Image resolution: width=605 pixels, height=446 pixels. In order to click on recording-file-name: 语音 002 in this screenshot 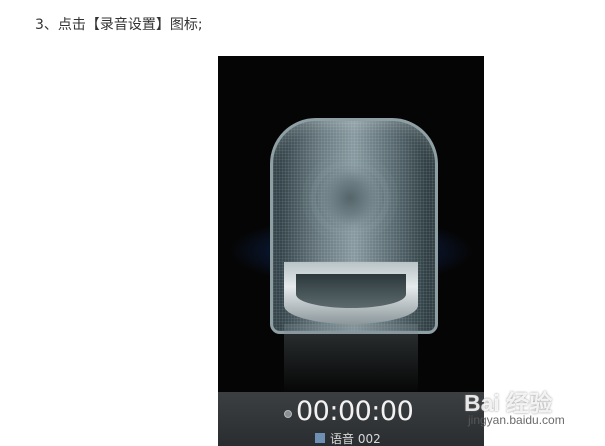, I will do `click(355, 438)`.